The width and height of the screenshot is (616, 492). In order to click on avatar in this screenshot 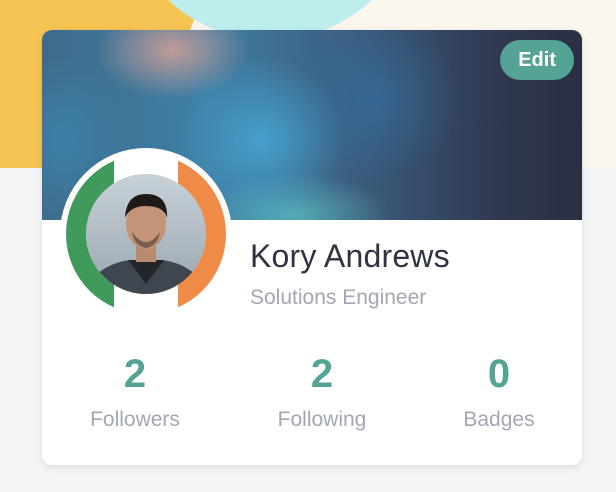, I will do `click(146, 234)`.